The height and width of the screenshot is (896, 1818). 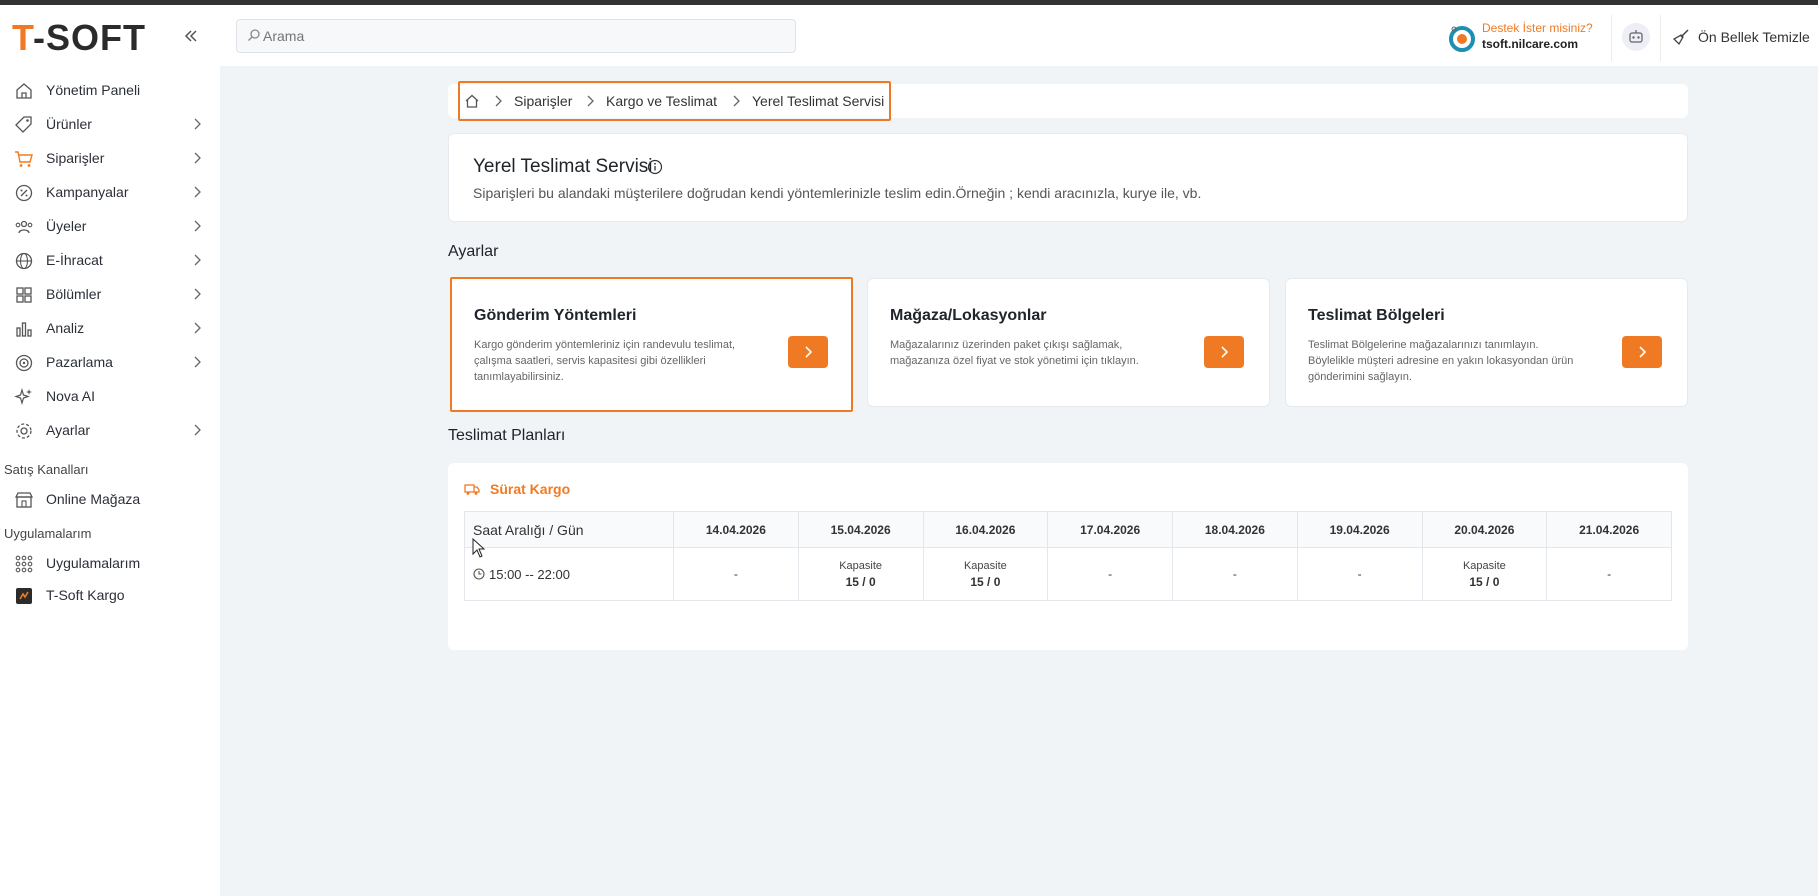 What do you see at coordinates (46, 469) in the screenshot?
I see `section-label-sales-channels: Satış Kanalları` at bounding box center [46, 469].